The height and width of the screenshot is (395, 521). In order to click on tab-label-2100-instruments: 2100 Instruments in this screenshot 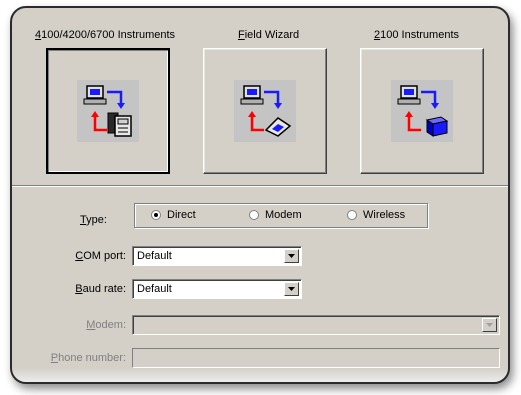, I will do `click(416, 35)`.